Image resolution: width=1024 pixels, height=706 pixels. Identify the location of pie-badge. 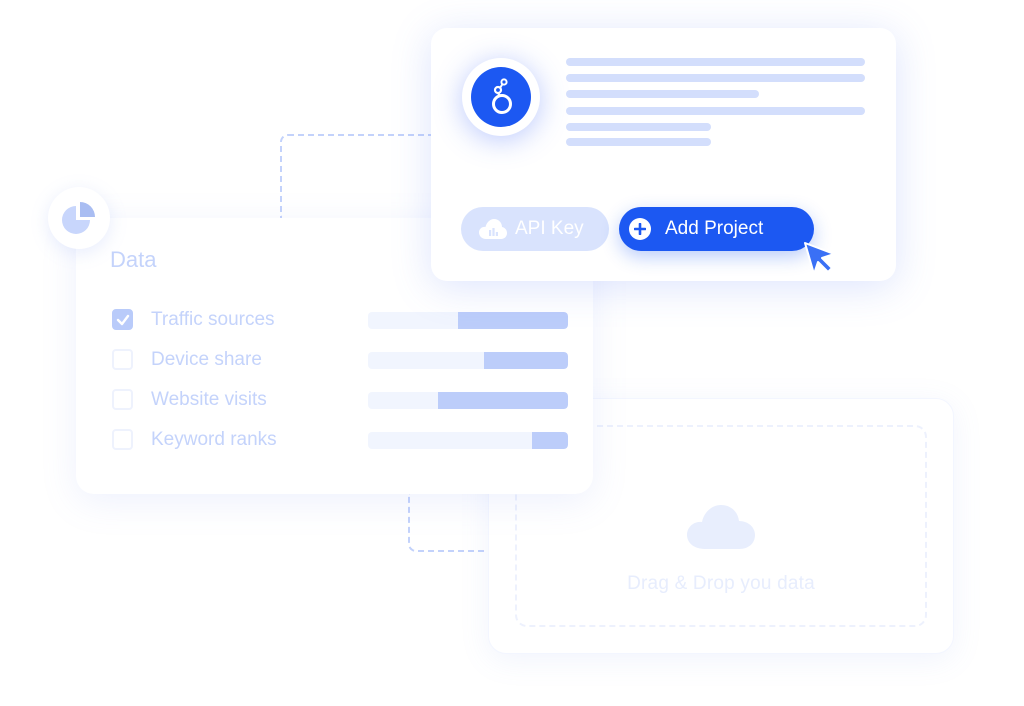
(79, 218).